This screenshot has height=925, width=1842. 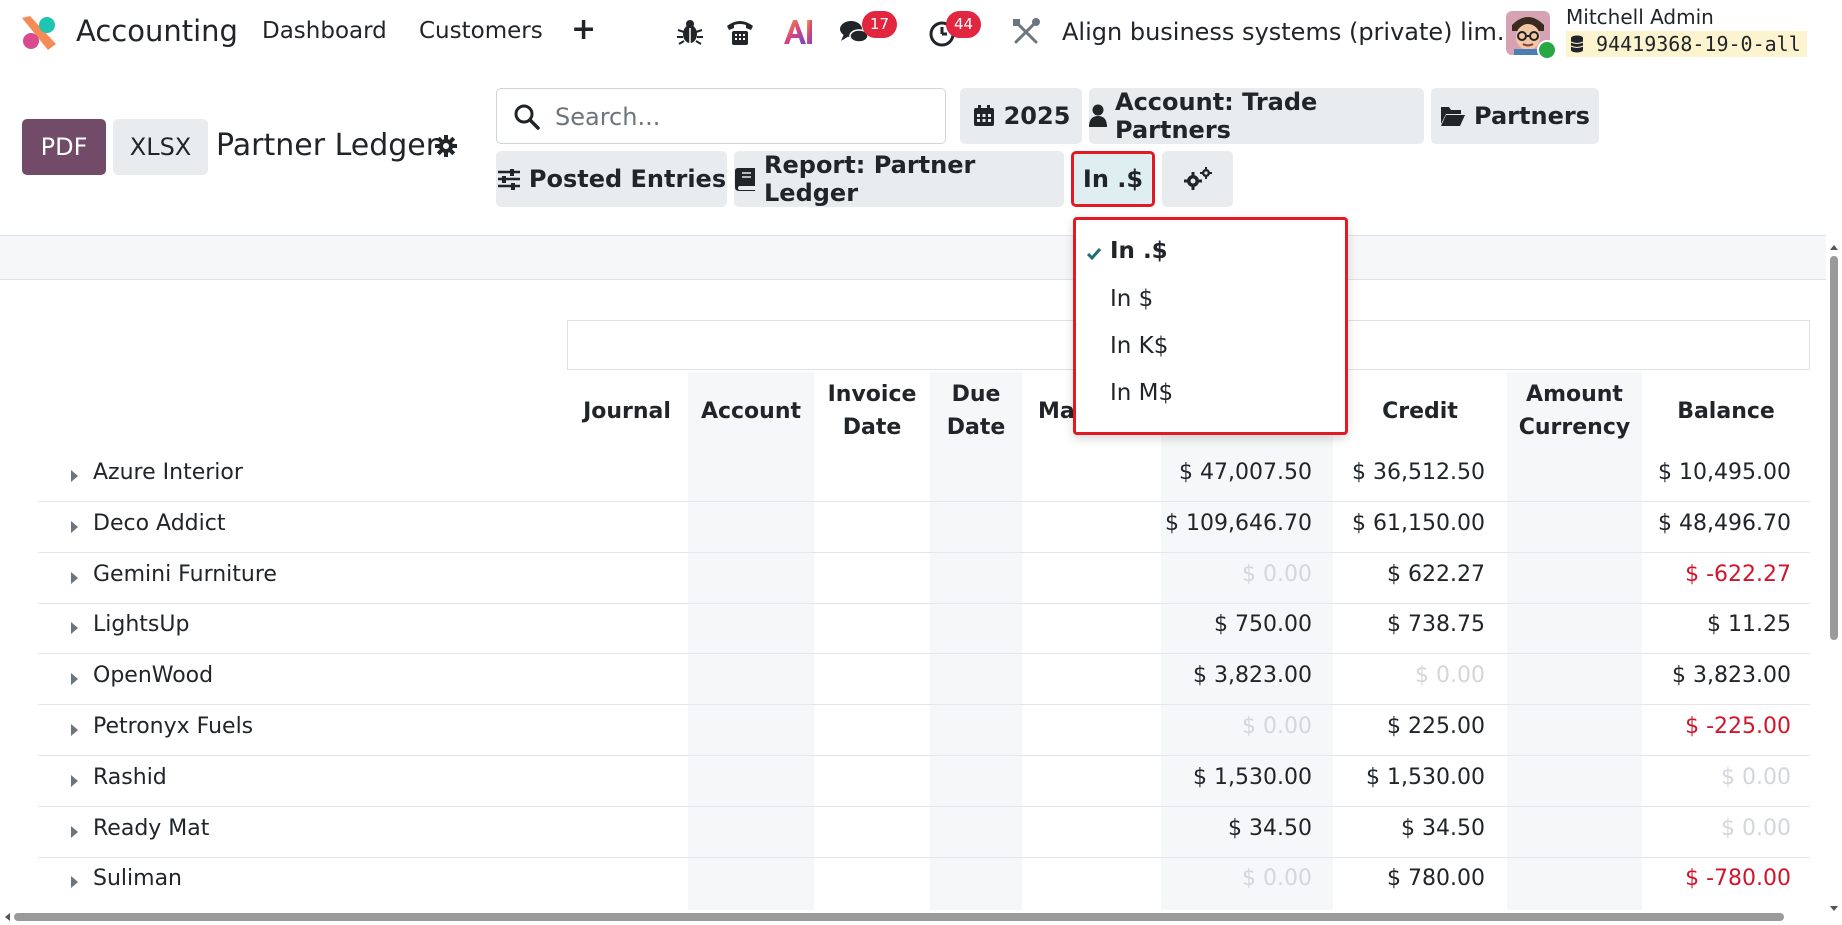 What do you see at coordinates (1834, 247) in the screenshot?
I see `scroll-up-arrow-icon` at bounding box center [1834, 247].